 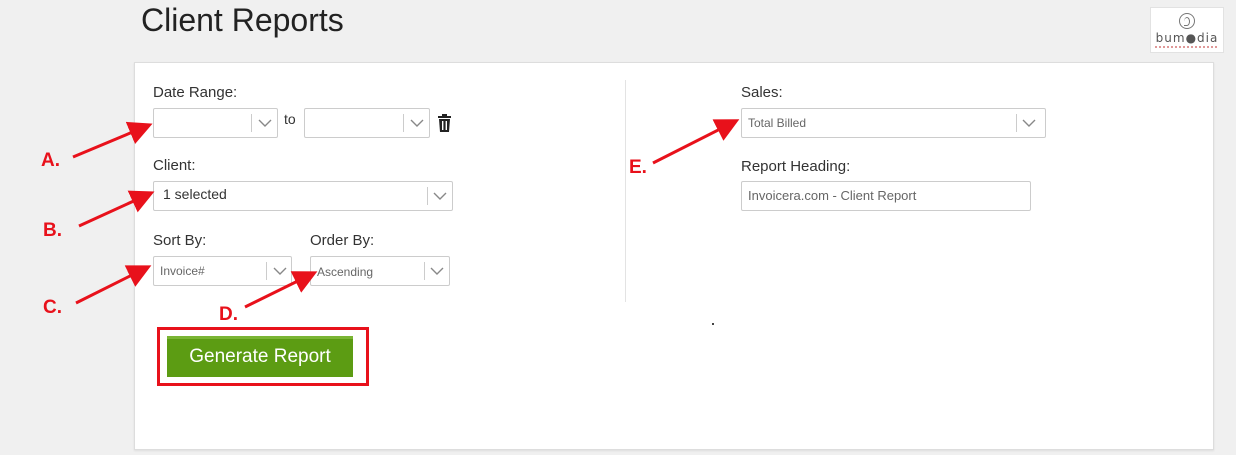 I want to click on arrow-b, so click(x=116, y=209).